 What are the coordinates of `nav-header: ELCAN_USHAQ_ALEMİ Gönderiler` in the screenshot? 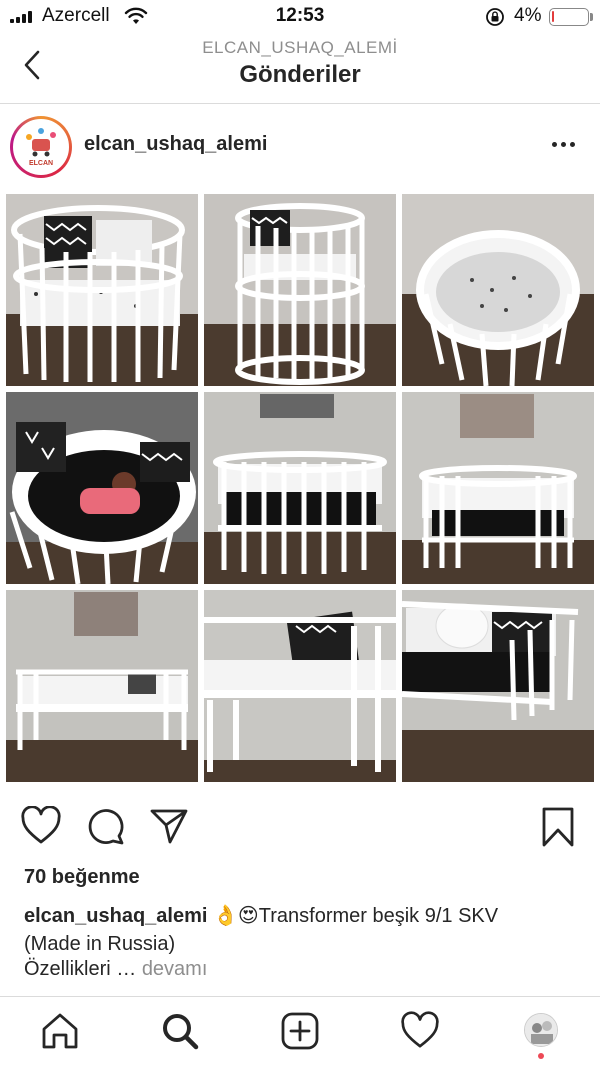 It's located at (300, 69).